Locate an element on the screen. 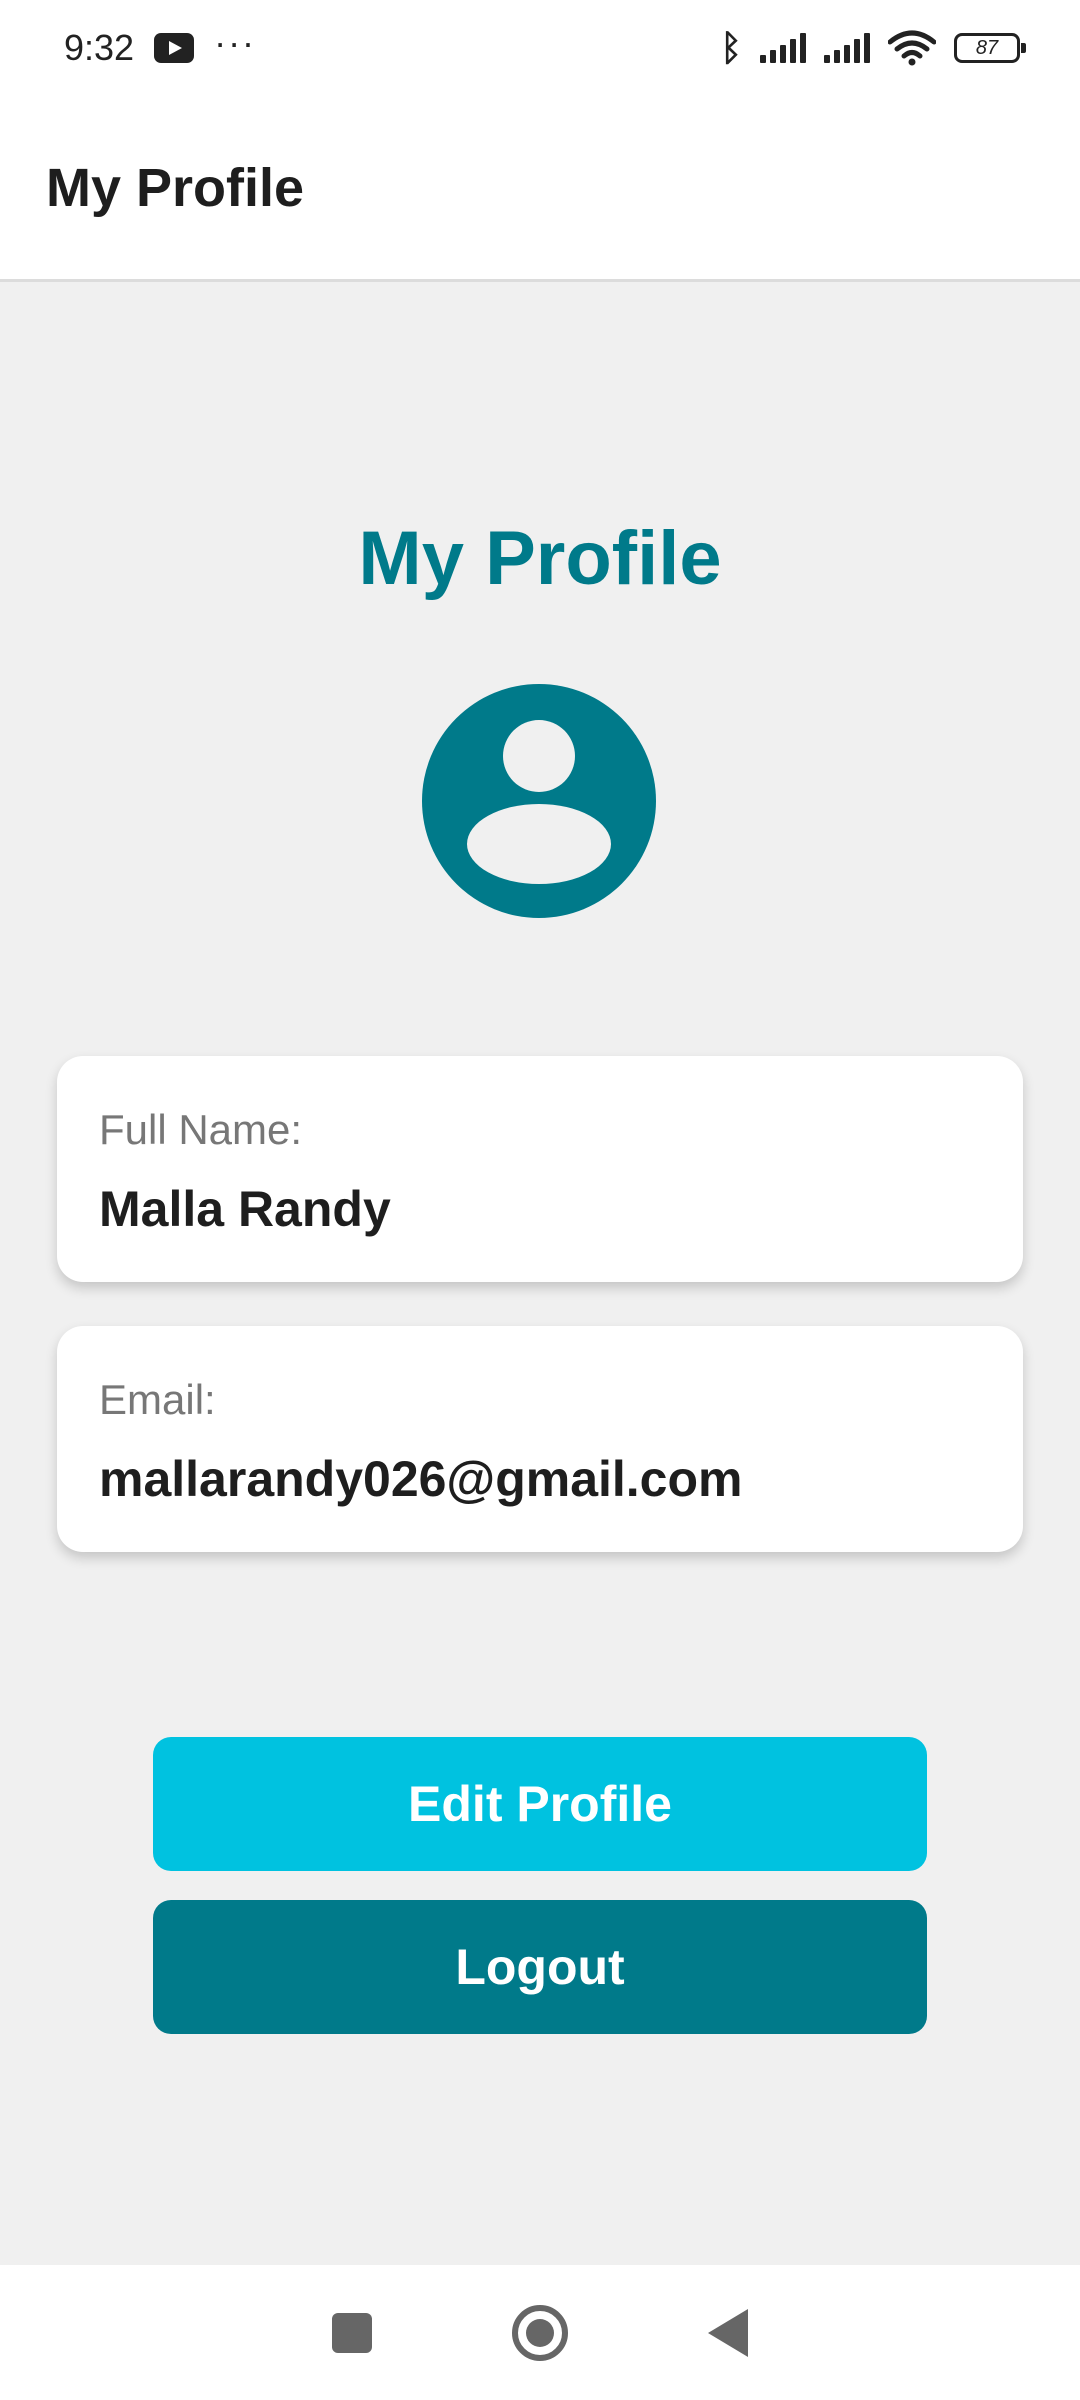 The height and width of the screenshot is (2400, 1080). home-circle-icon is located at coordinates (540, 2332).